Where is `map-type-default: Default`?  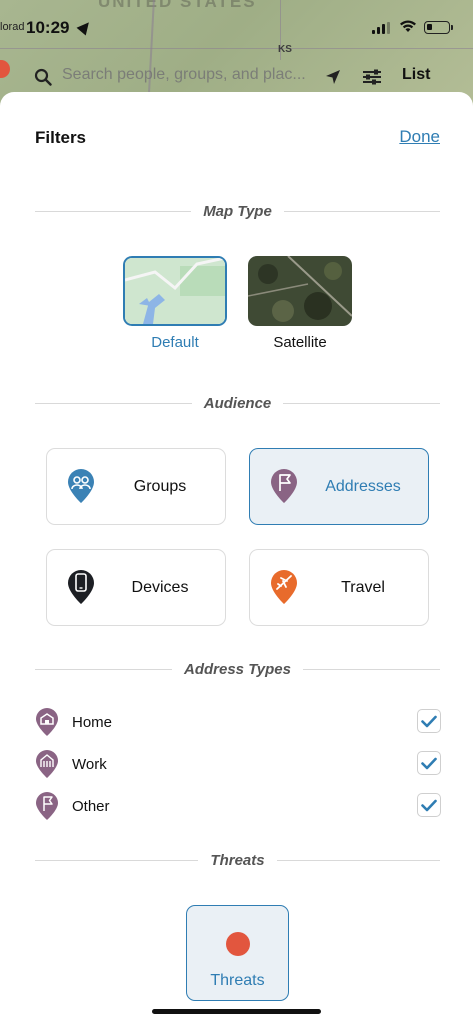
map-type-default: Default is located at coordinates (175, 303).